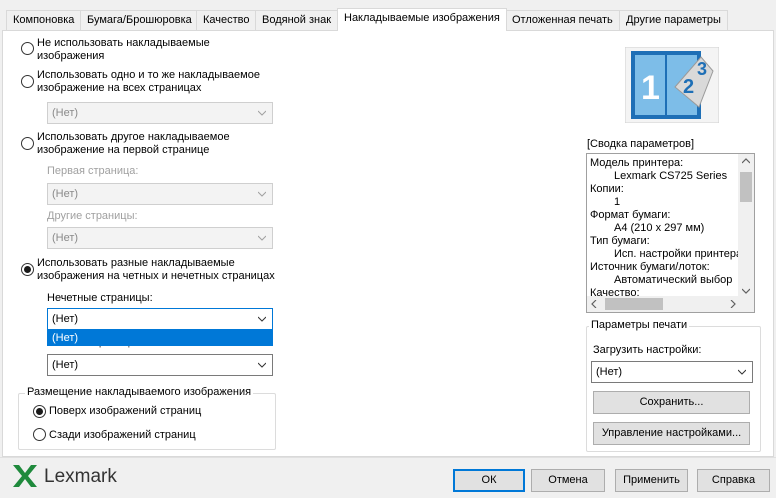  Describe the element at coordinates (80, 476) in the screenshot. I see `brand-name: Lexmark` at that location.